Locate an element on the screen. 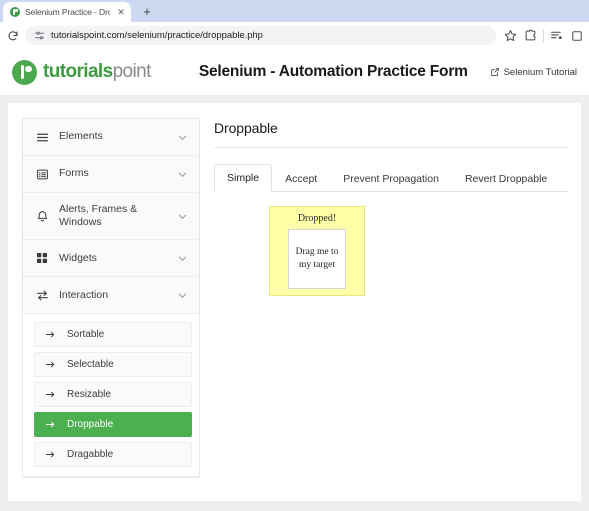  sidebar-item-alerts-frames-windows: Alerts, Frames & Windows is located at coordinates (111, 217).